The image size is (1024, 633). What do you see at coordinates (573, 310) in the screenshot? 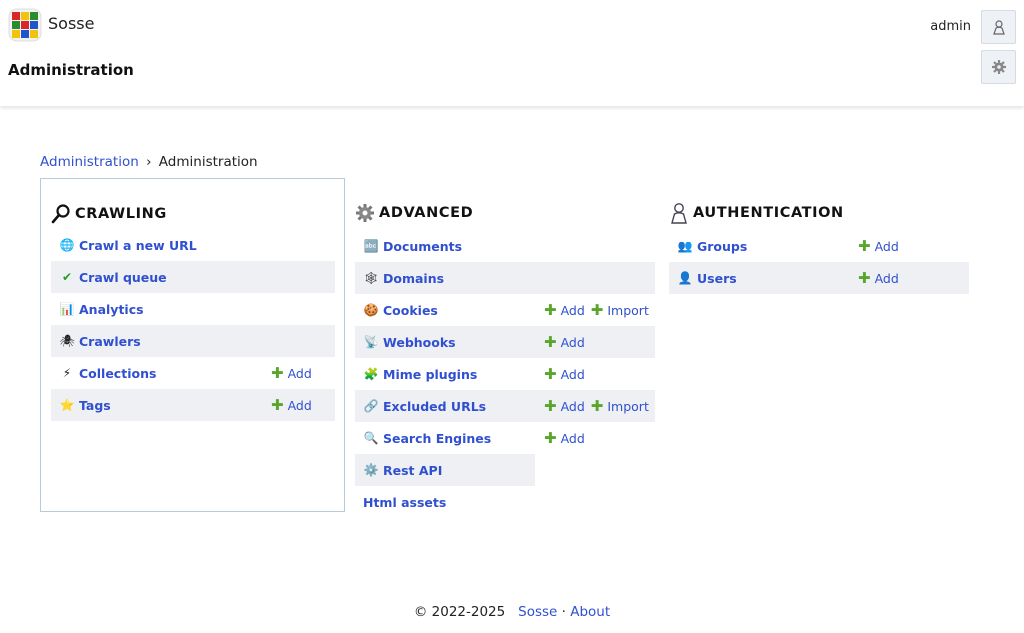
I see `add-cookie-link: Add` at bounding box center [573, 310].